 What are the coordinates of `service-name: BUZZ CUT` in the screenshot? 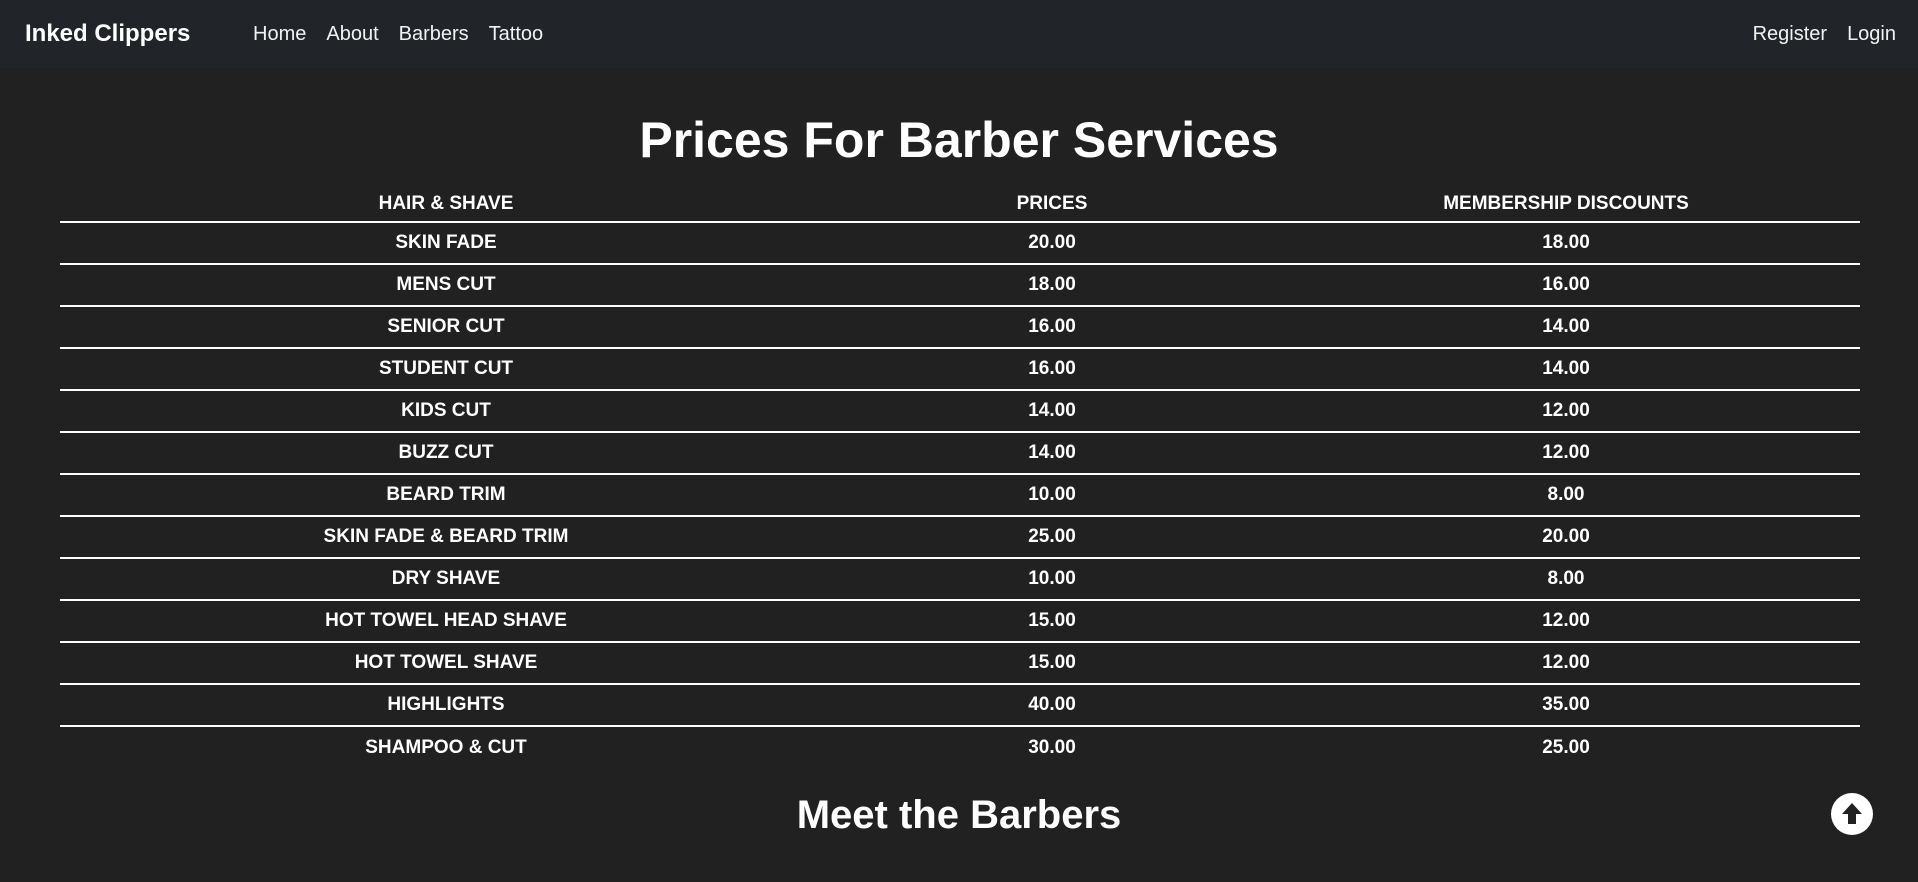 It's located at (446, 452).